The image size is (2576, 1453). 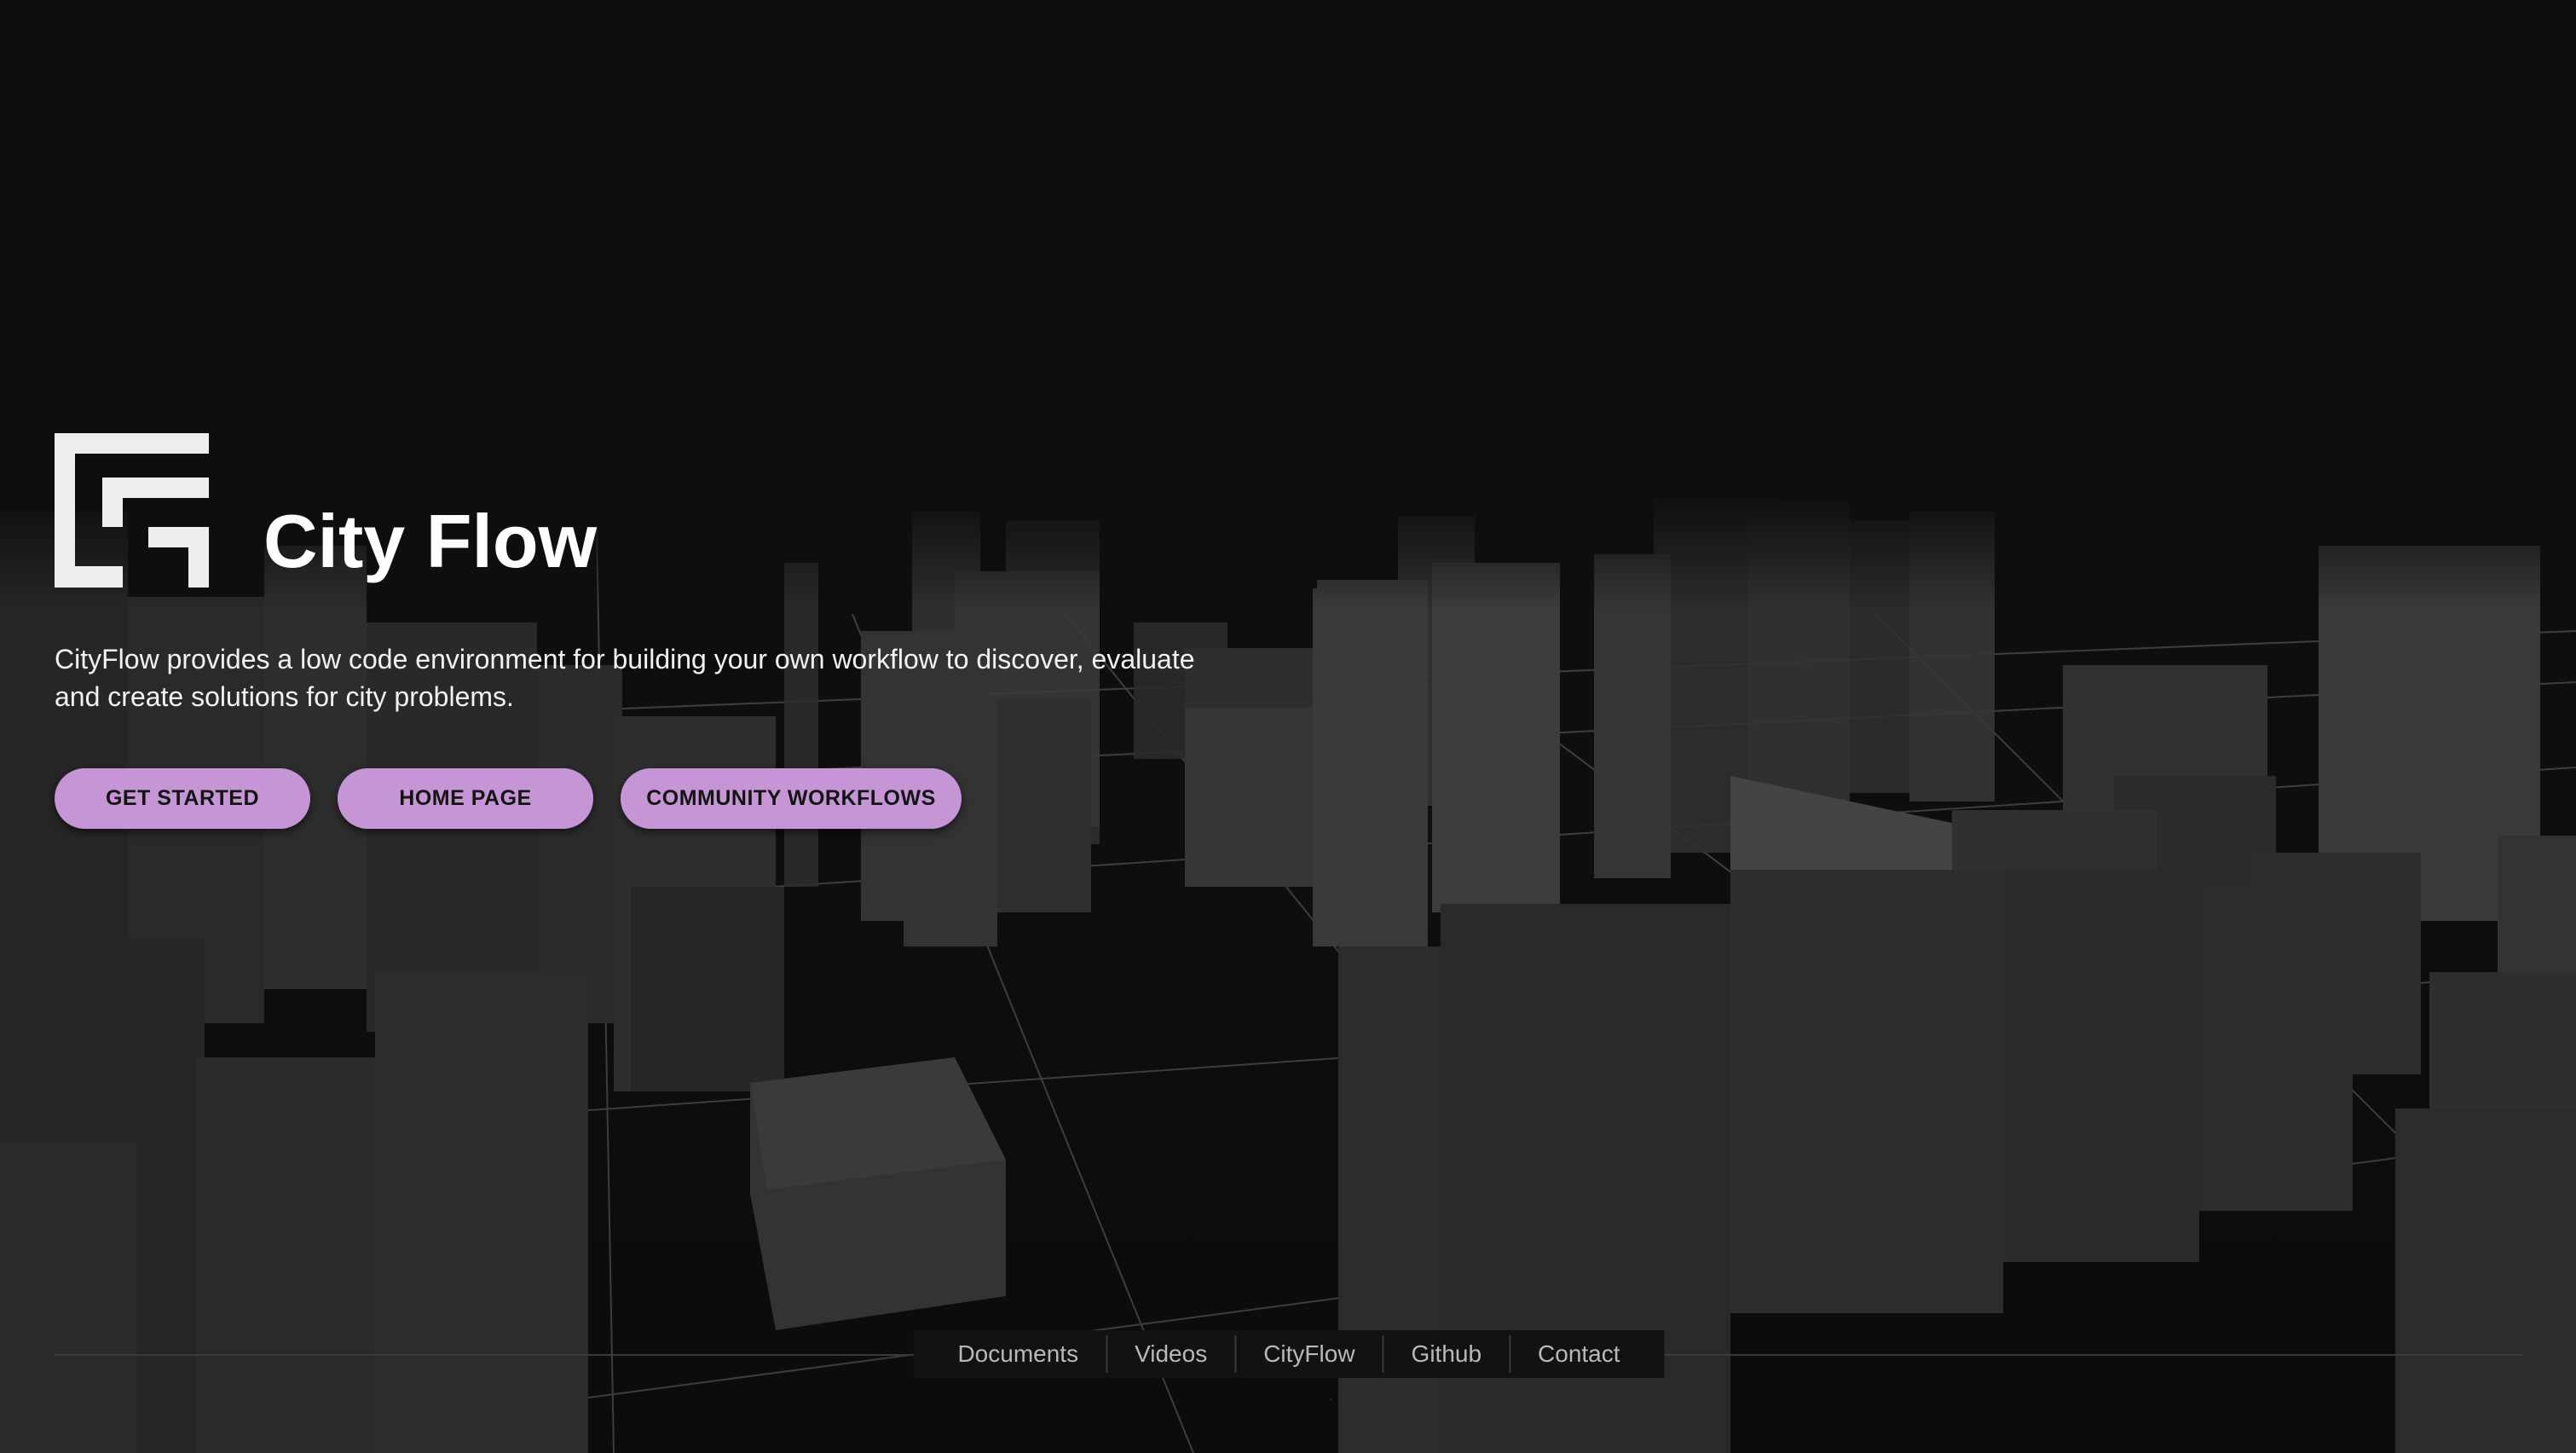 What do you see at coordinates (1579, 1354) in the screenshot?
I see `footer-link-contact: Contact` at bounding box center [1579, 1354].